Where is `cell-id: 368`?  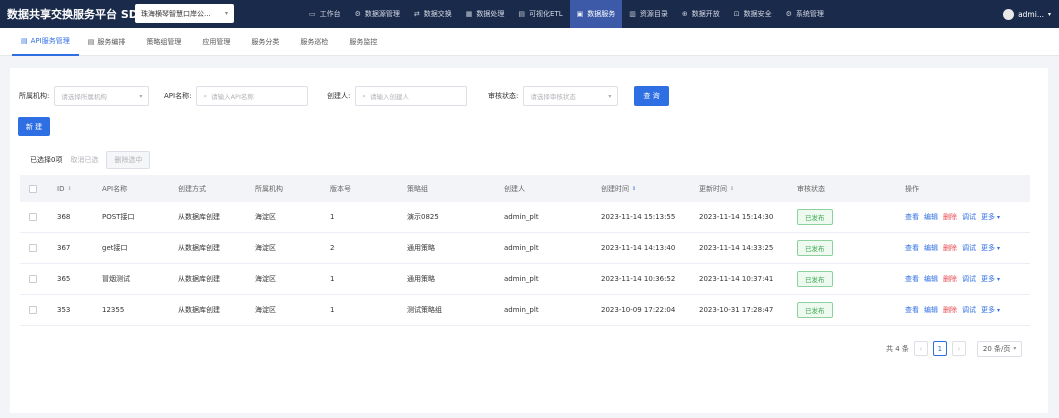
cell-id: 368 is located at coordinates (64, 217).